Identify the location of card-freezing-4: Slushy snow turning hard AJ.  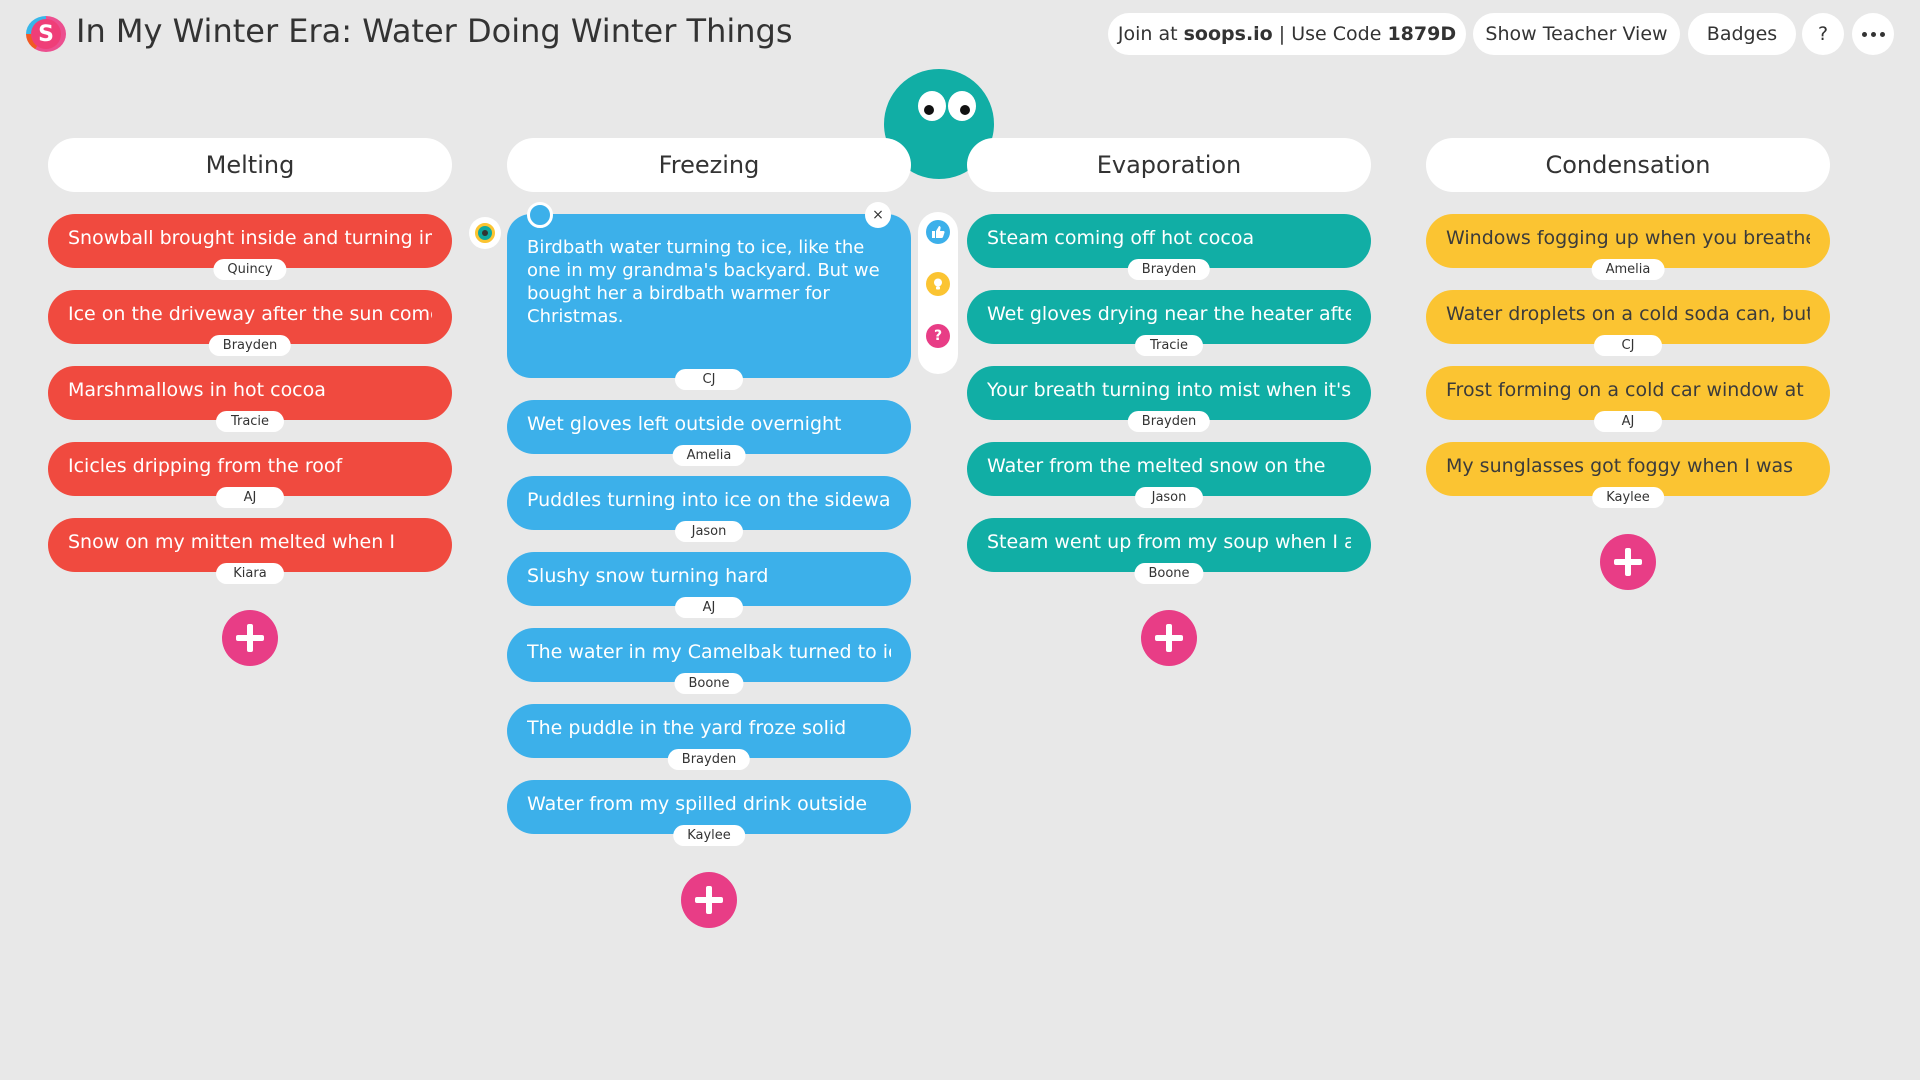
(709, 585).